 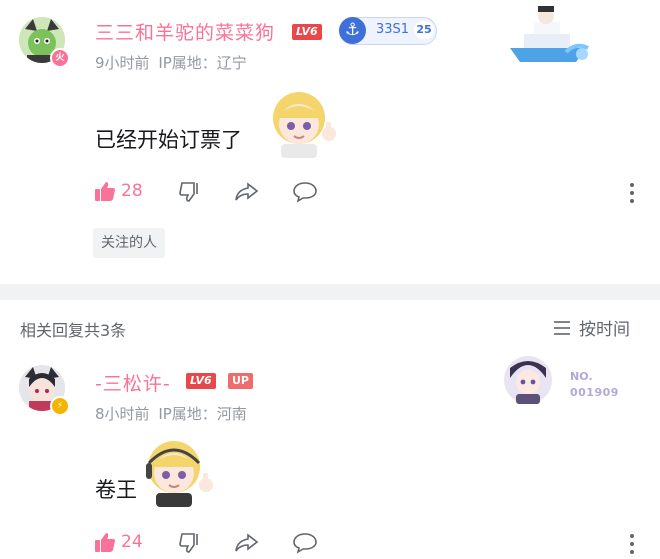 What do you see at coordinates (307, 32) in the screenshot?
I see `level-badge: LV6` at bounding box center [307, 32].